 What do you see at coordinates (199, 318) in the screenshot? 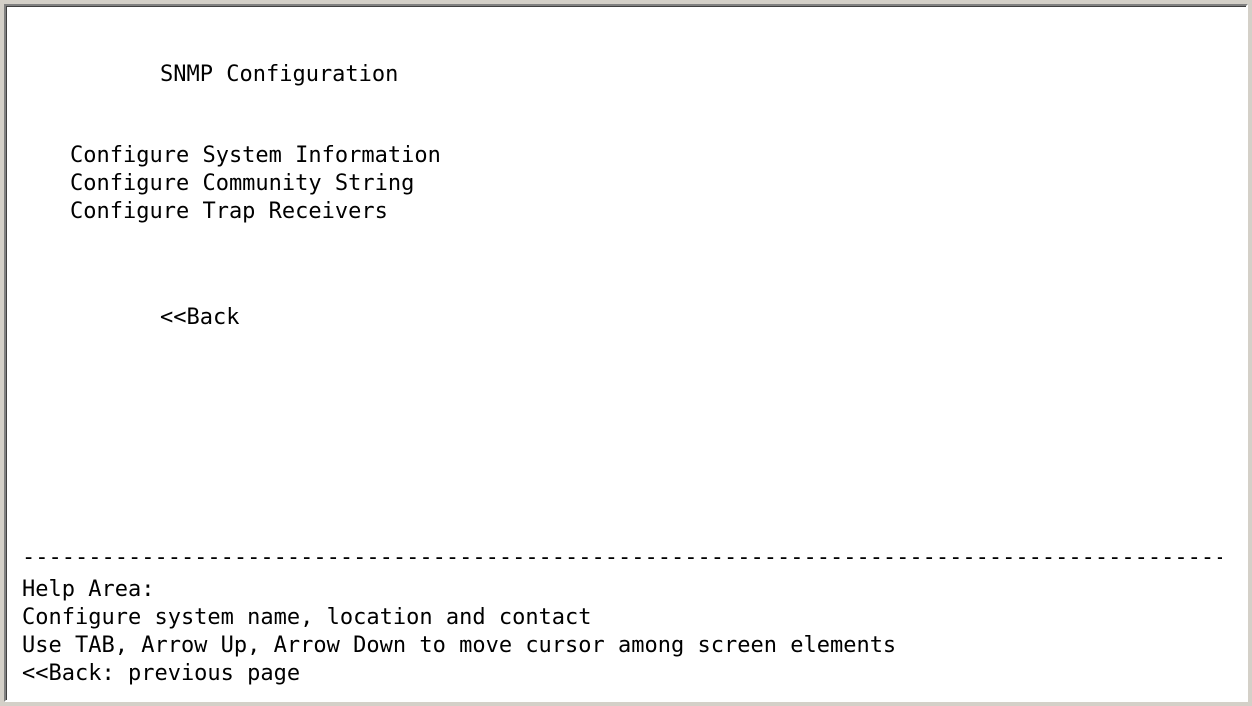
I see `back-button: <<Back` at bounding box center [199, 318].